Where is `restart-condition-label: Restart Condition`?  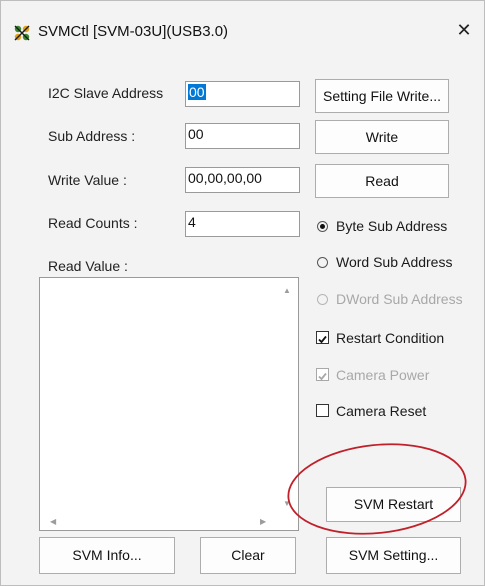
restart-condition-label: Restart Condition is located at coordinates (390, 338).